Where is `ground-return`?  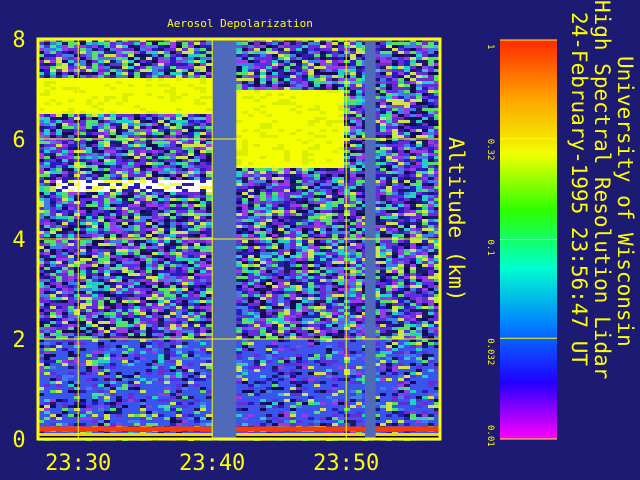 ground-return is located at coordinates (239, 429).